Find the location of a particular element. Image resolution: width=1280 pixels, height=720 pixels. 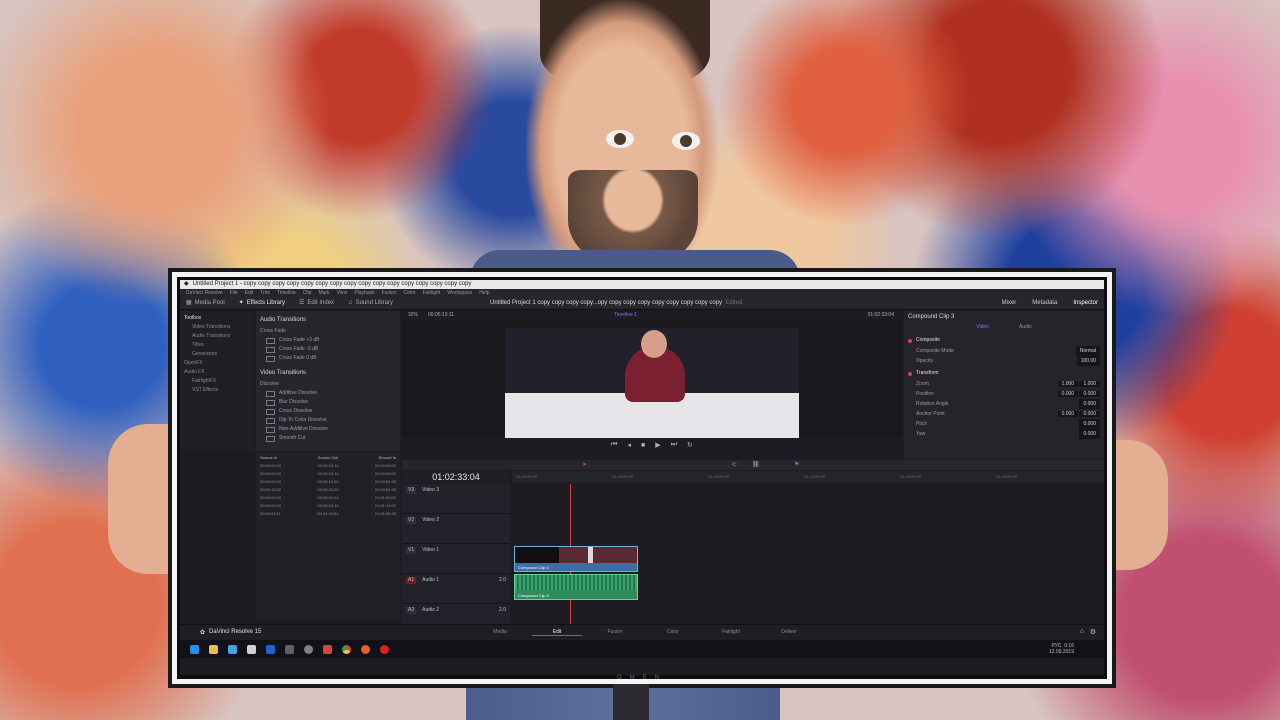

page-tab-media: Media is located at coordinates (500, 632).